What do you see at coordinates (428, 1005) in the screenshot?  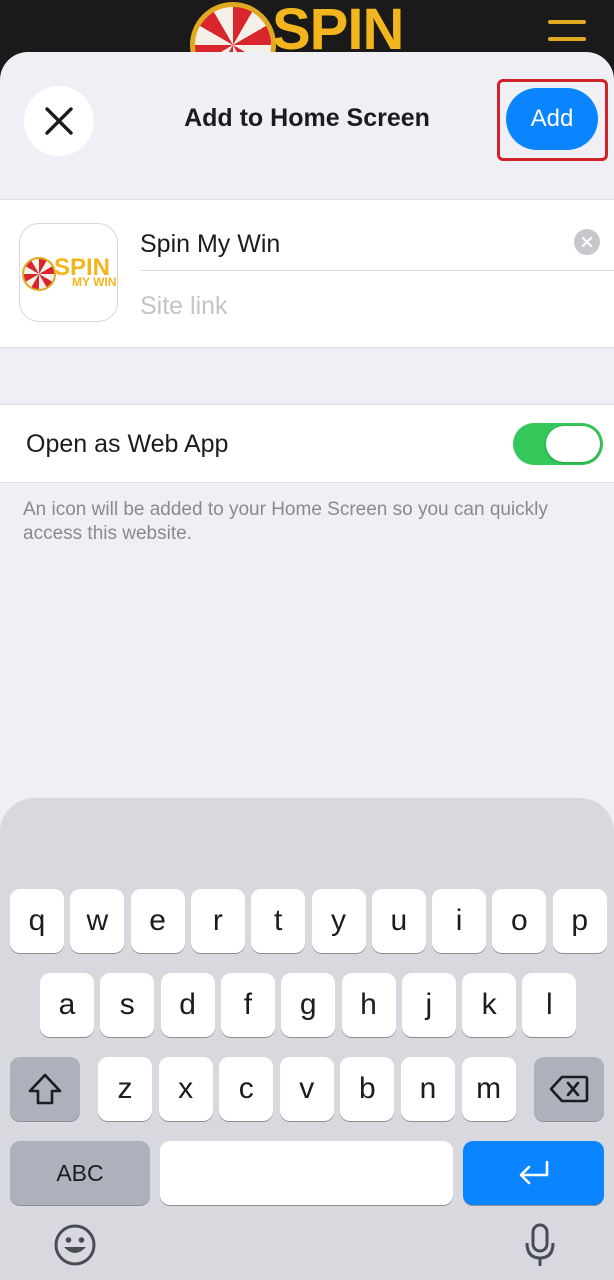 I see `key-j: j` at bounding box center [428, 1005].